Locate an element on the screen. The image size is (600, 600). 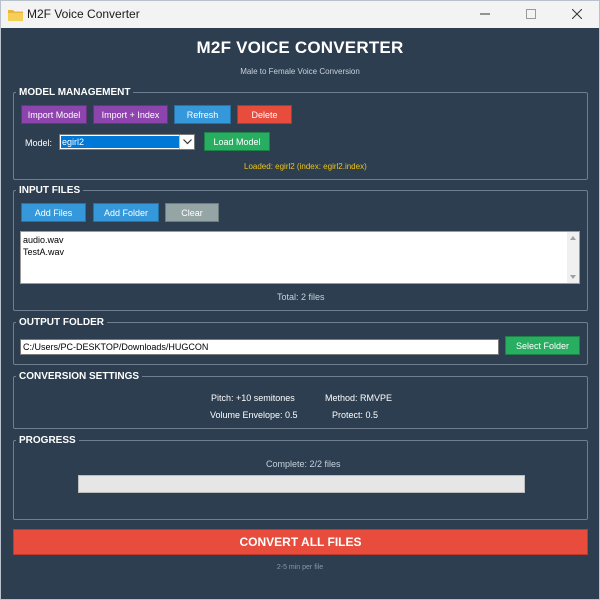
model-select: egirl2 is located at coordinates (127, 142).